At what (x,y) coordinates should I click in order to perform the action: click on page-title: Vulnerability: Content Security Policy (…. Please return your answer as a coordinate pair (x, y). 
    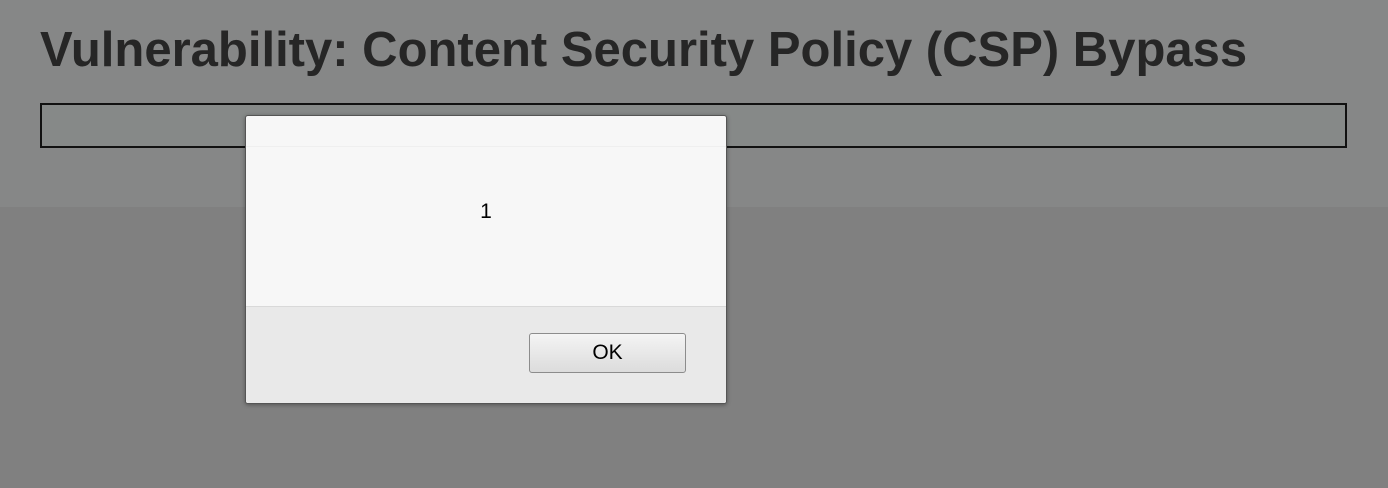
    Looking at the image, I should click on (644, 50).